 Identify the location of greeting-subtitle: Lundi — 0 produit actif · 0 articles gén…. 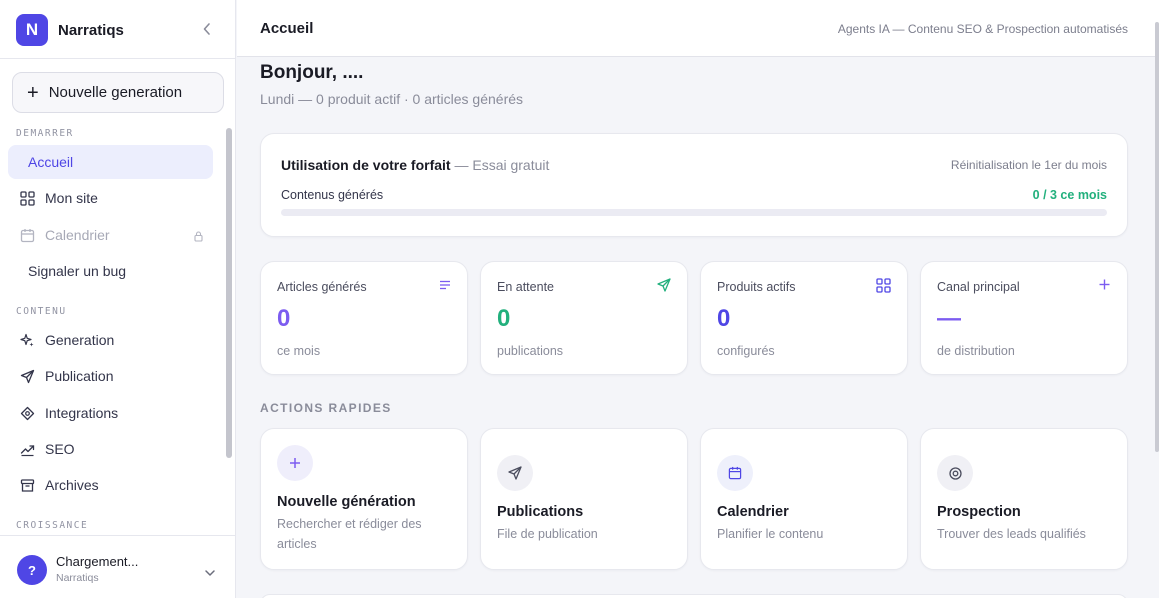
(392, 99).